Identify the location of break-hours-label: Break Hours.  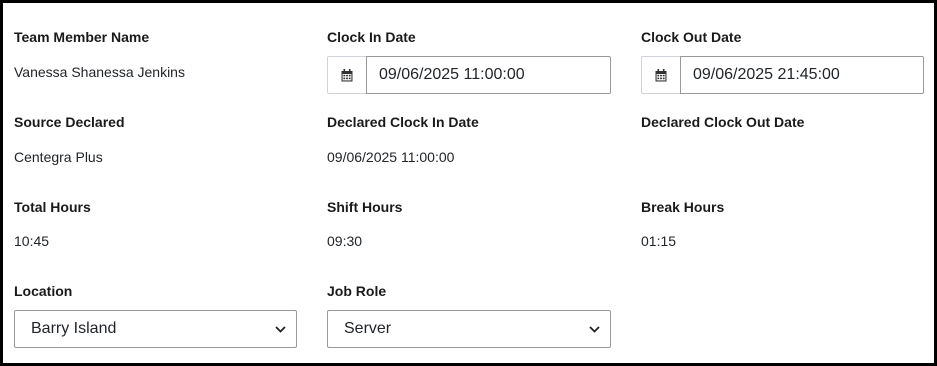
(683, 207).